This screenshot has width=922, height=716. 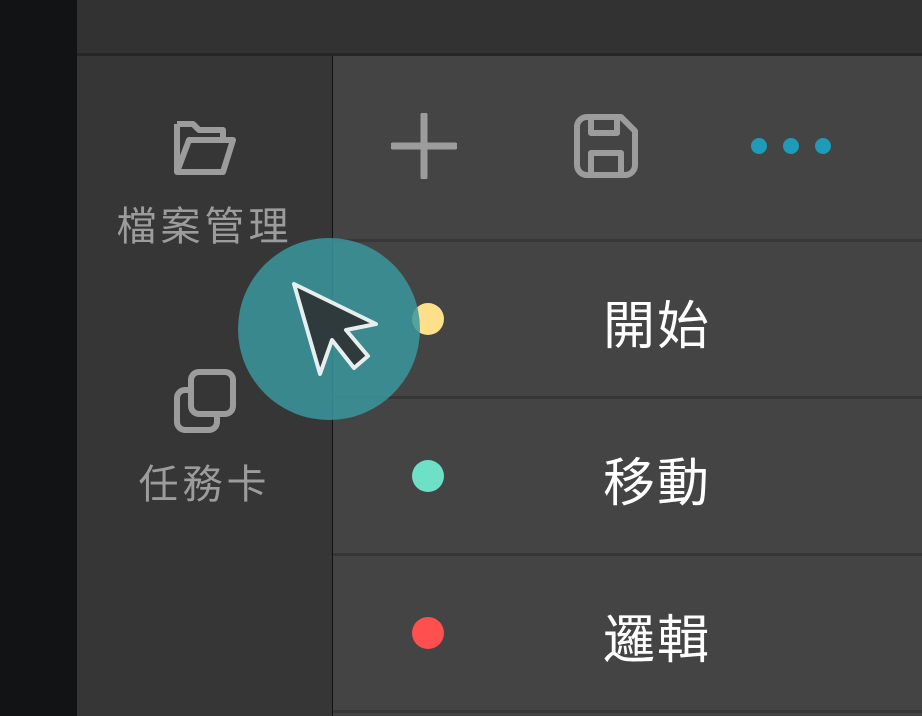 What do you see at coordinates (335, 332) in the screenshot?
I see `pointer-cursor-icon` at bounding box center [335, 332].